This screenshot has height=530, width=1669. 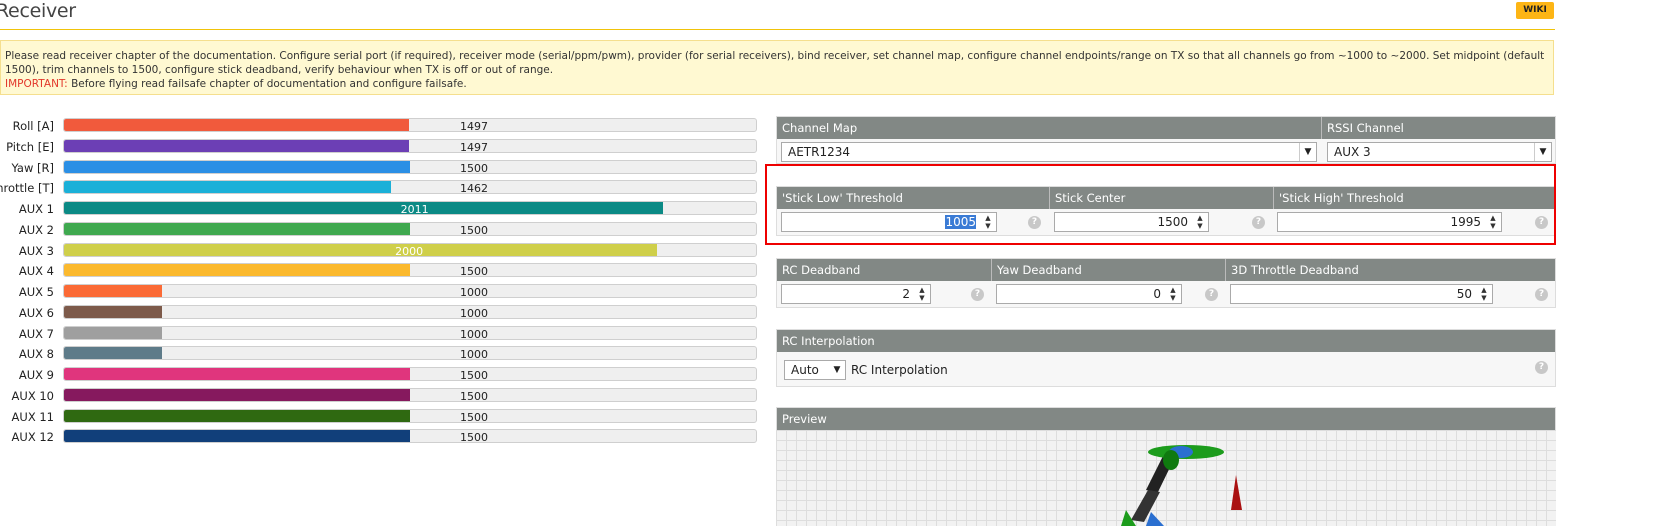 What do you see at coordinates (36, 333) in the screenshot?
I see `channel-label: AUX 7` at bounding box center [36, 333].